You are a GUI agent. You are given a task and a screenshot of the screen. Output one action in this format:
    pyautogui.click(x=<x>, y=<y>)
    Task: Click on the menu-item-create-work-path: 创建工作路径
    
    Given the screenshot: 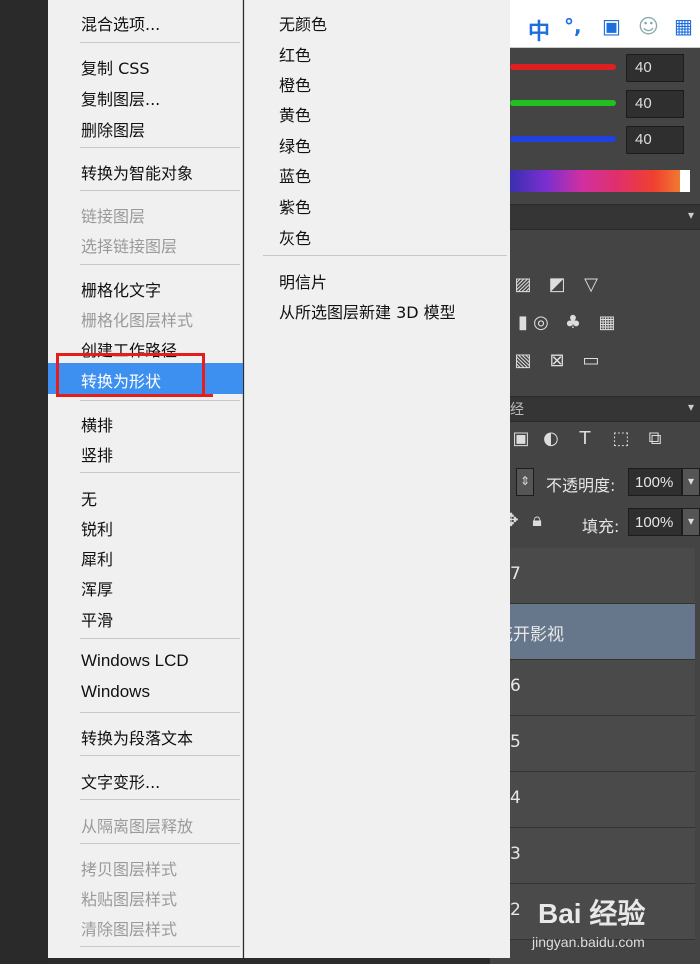 What is the action you would take?
    pyautogui.click(x=145, y=347)
    